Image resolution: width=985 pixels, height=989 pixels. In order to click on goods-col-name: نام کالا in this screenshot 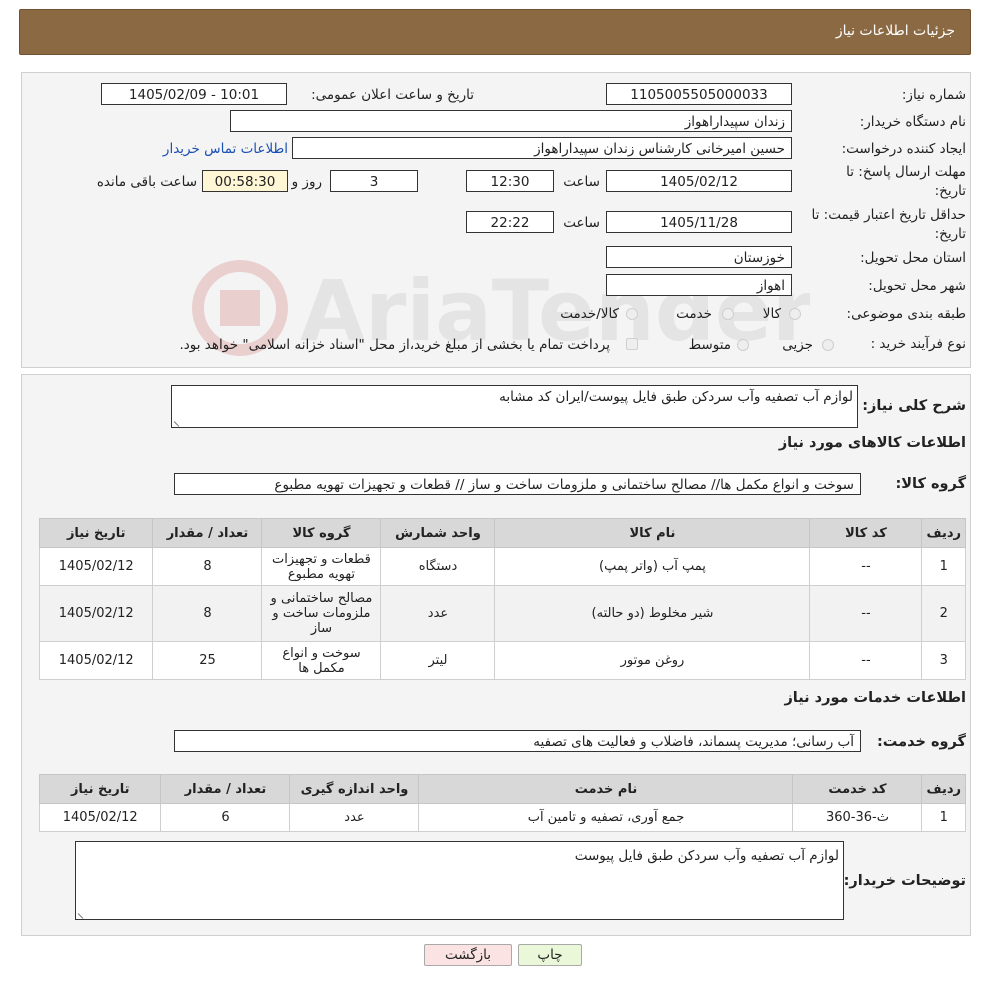, I will do `click(652, 533)`.